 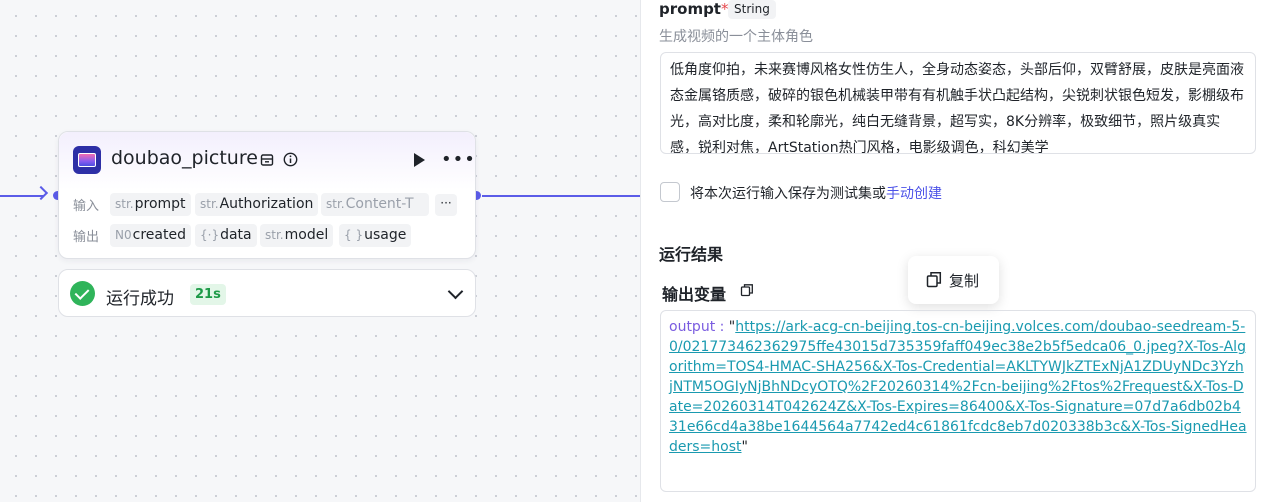 What do you see at coordinates (455, 291) in the screenshot?
I see `chevron-down-icon` at bounding box center [455, 291].